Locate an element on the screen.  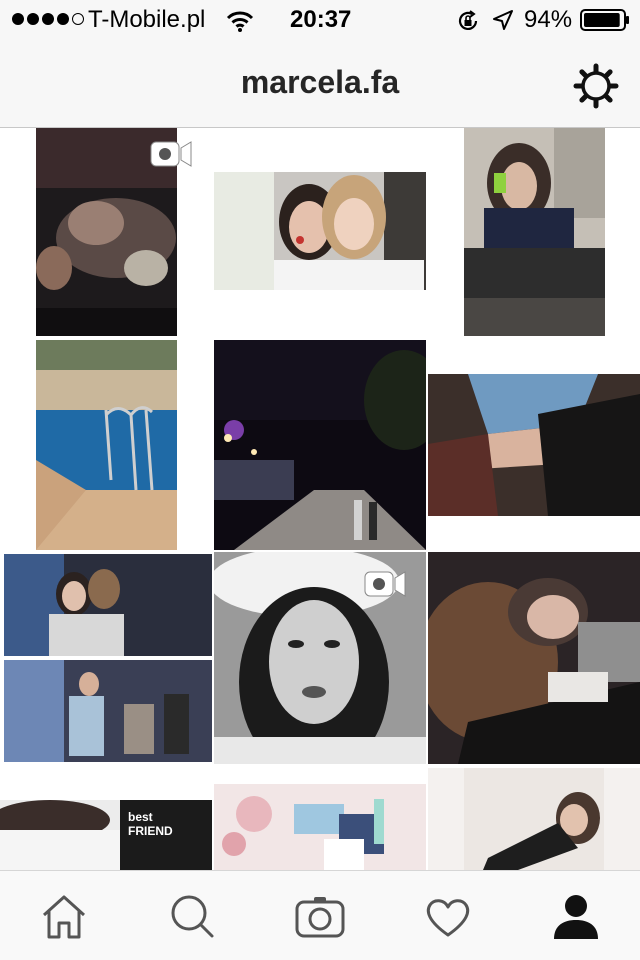
search-icon is located at coordinates (192, 917).